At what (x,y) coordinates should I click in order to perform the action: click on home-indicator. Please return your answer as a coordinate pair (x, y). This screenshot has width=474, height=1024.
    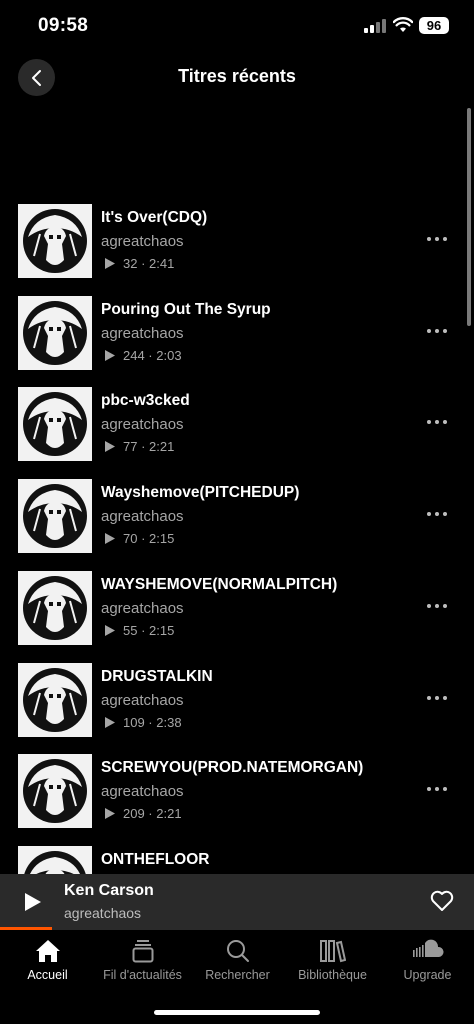
    Looking at the image, I should click on (237, 1012).